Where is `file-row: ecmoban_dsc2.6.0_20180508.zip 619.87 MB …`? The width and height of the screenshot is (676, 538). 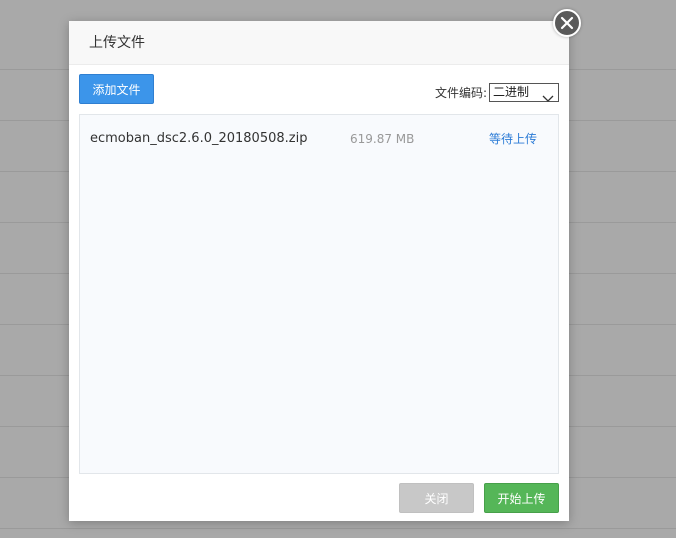 file-row: ecmoban_dsc2.6.0_20180508.zip 619.87 MB … is located at coordinates (319, 138).